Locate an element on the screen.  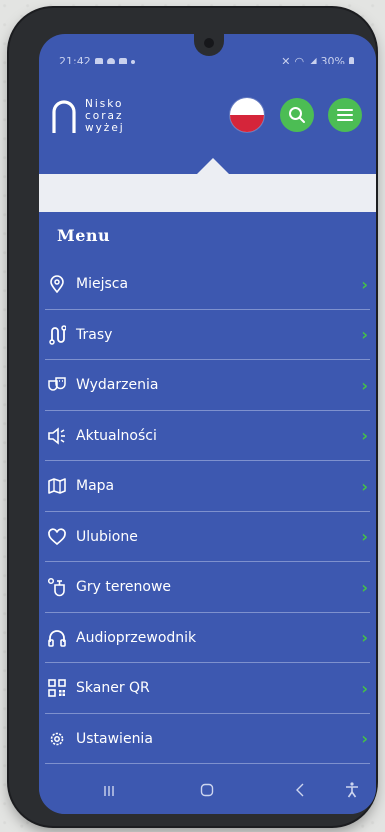
search-icon is located at coordinates (297, 115).